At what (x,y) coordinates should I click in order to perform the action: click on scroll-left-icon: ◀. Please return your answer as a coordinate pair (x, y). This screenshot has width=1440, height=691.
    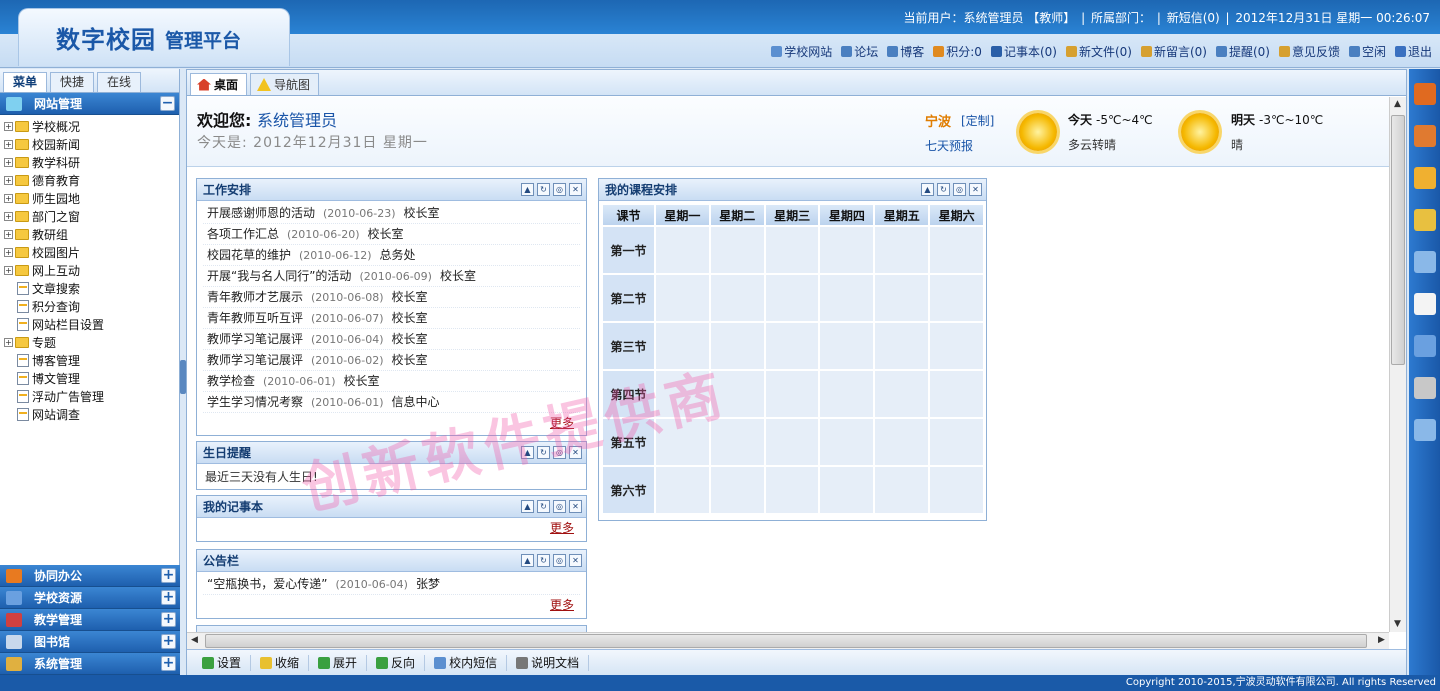
    Looking at the image, I should click on (194, 640).